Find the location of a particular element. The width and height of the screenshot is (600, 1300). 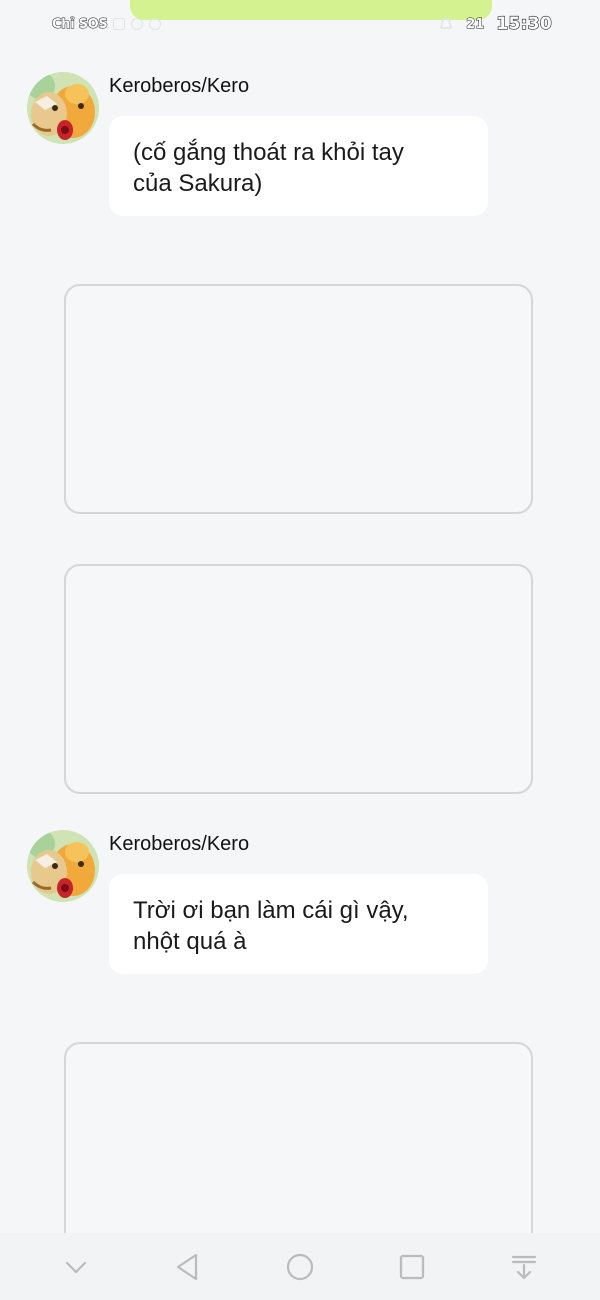

back-icon is located at coordinates (188, 1267).